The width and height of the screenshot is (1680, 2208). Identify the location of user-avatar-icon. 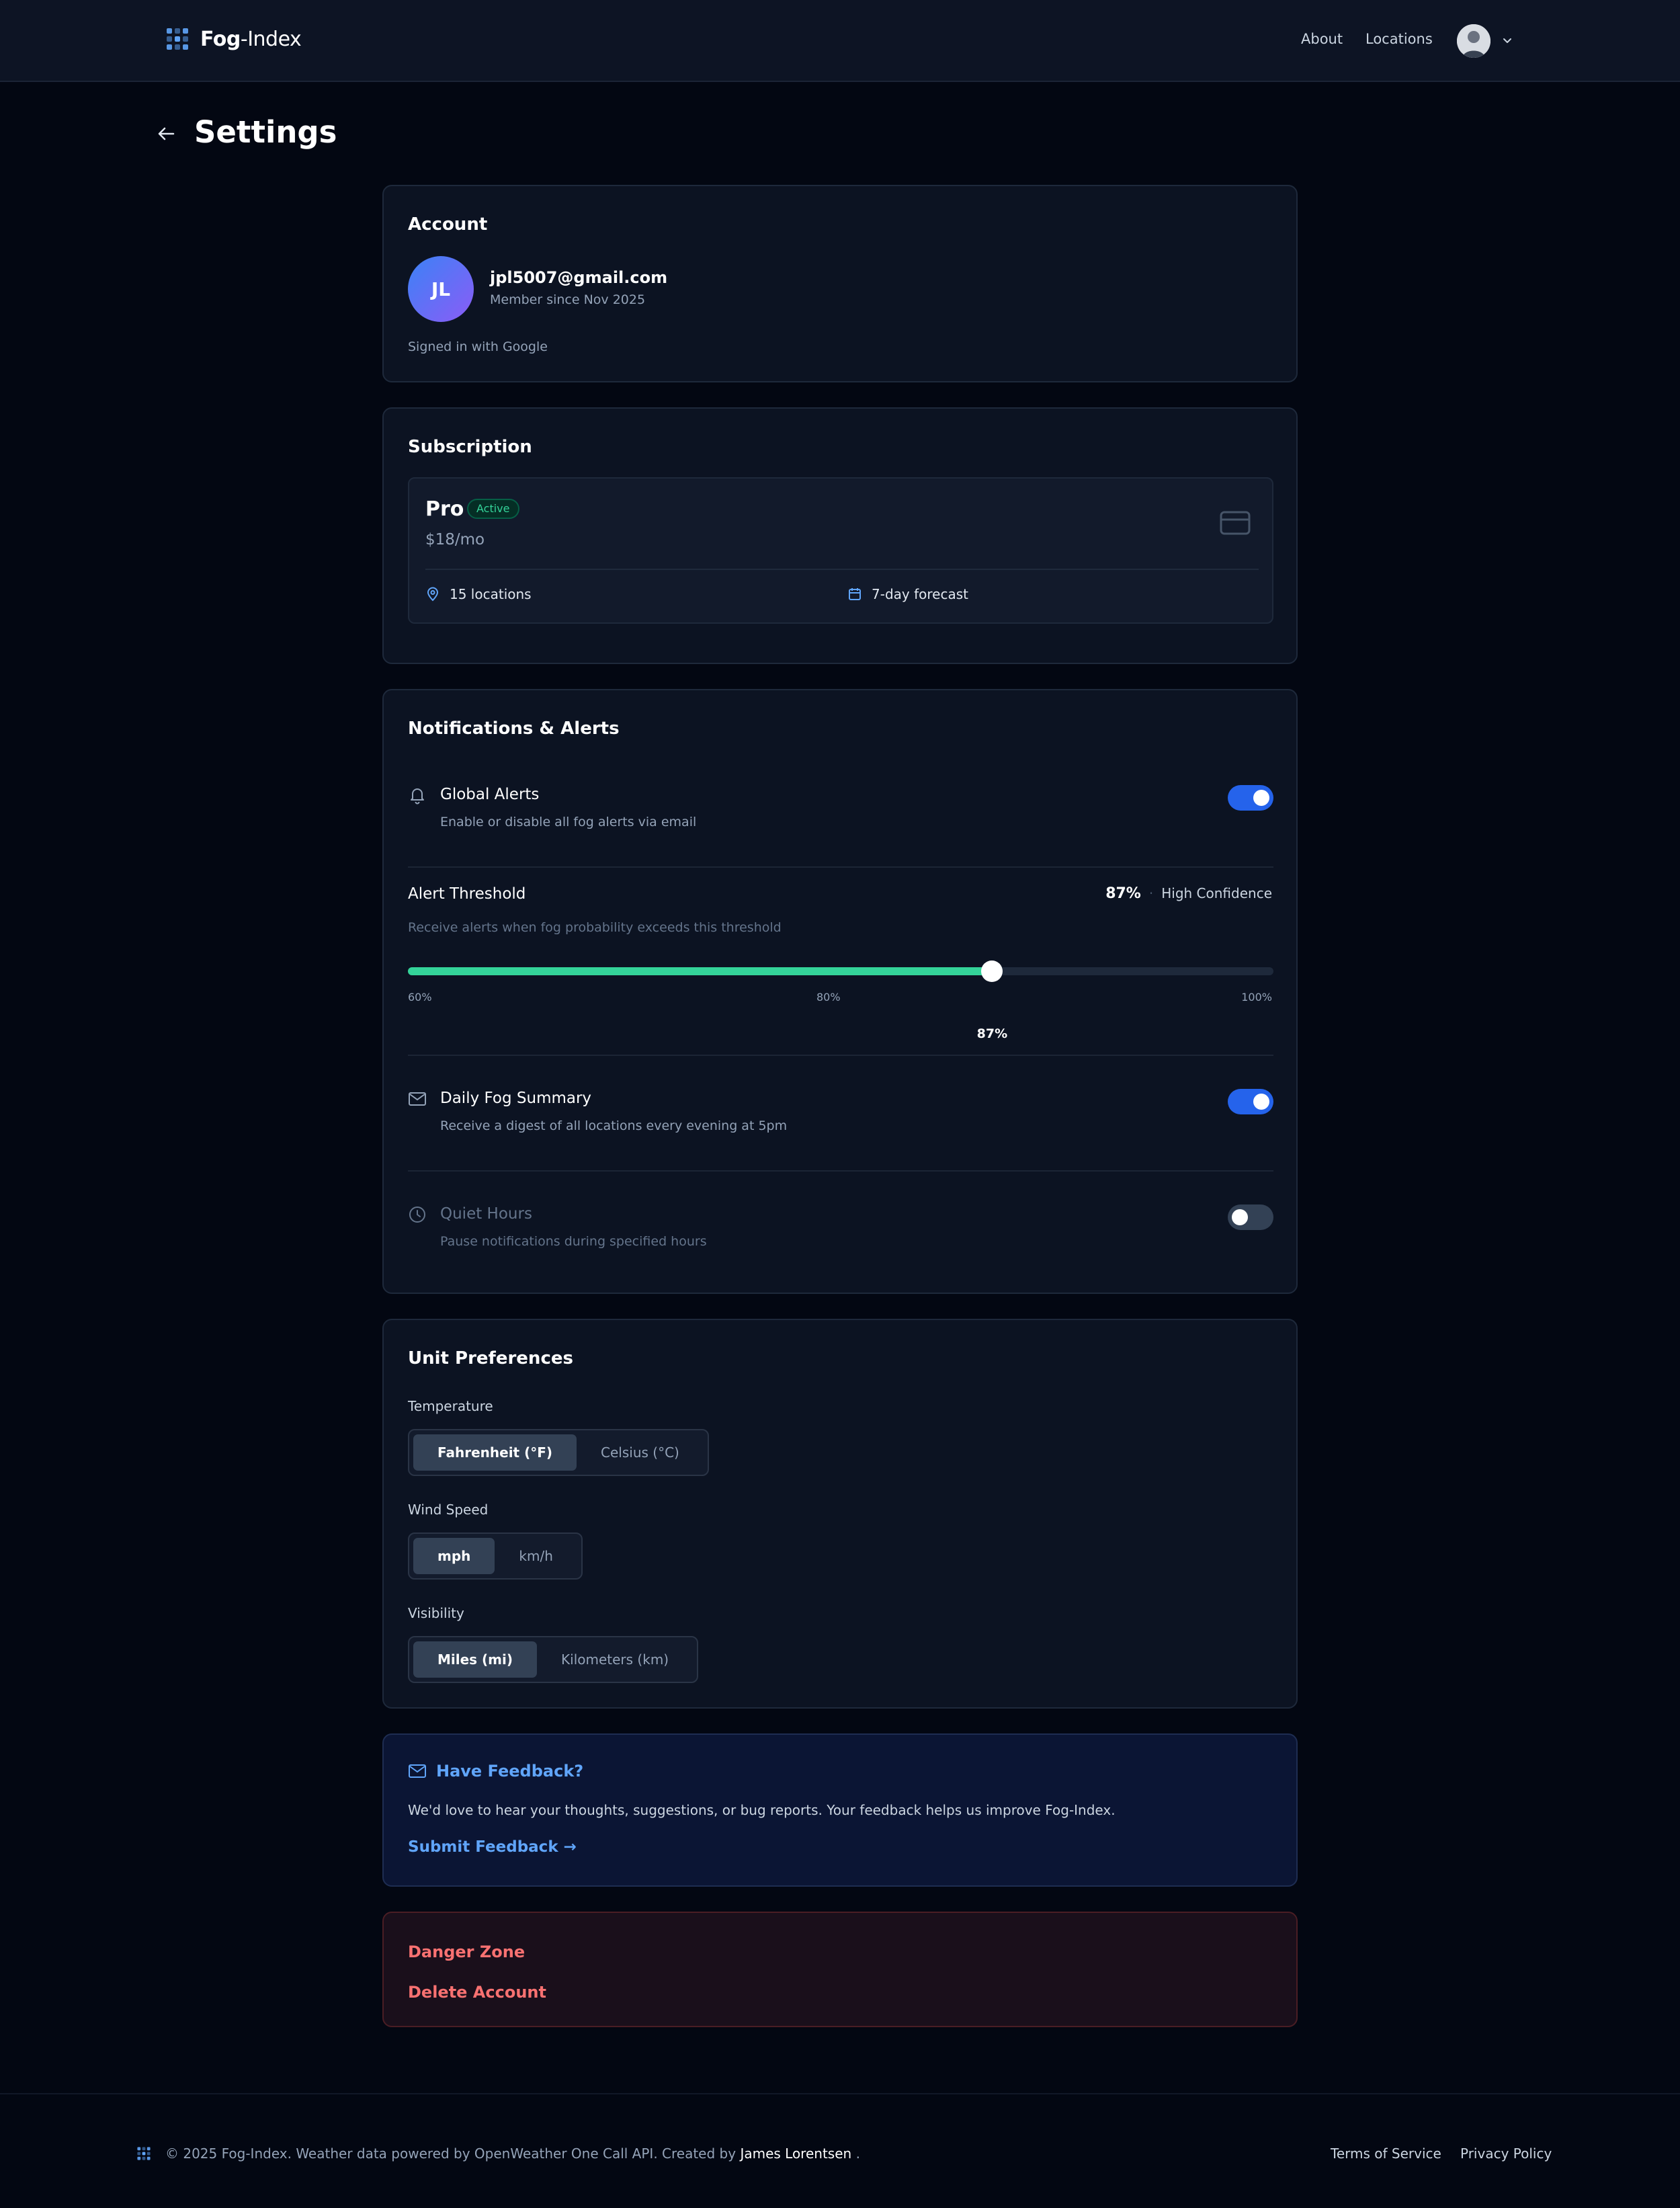
(1474, 41).